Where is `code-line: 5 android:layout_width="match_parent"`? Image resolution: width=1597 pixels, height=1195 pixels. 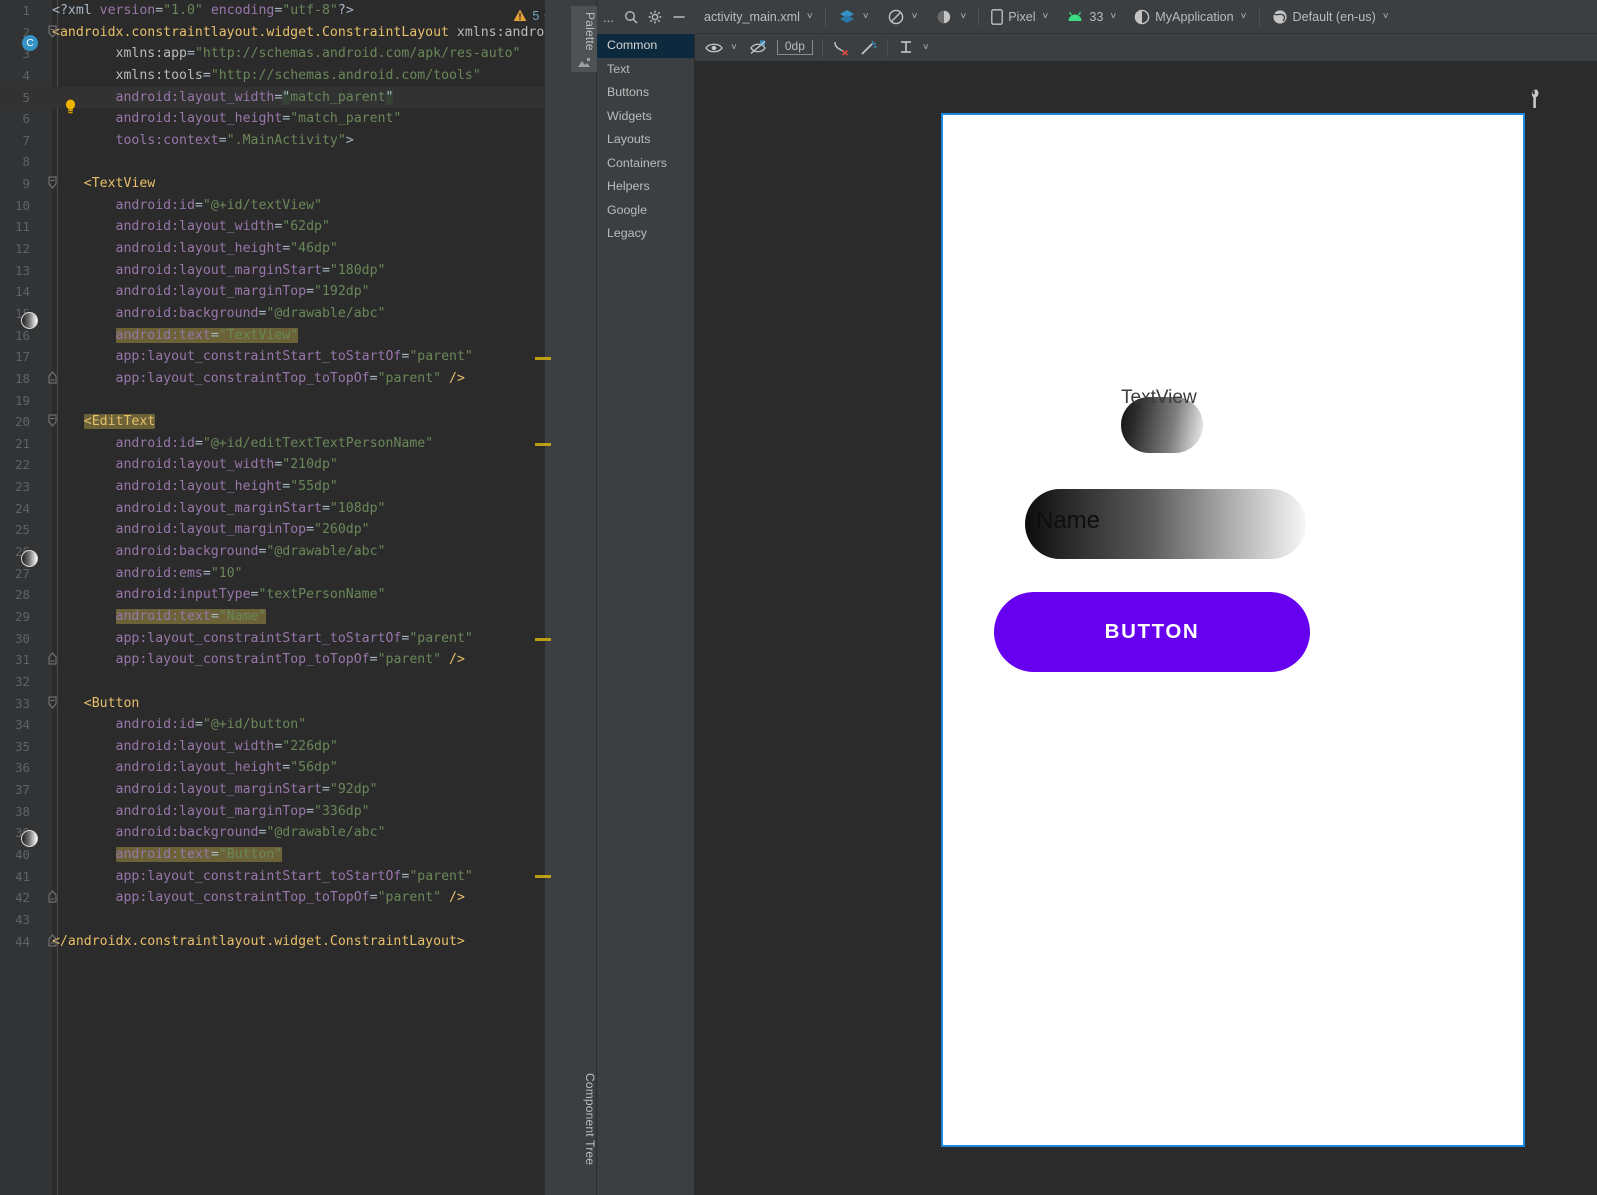 code-line: 5 android:layout_width="match_parent" is located at coordinates (272, 97).